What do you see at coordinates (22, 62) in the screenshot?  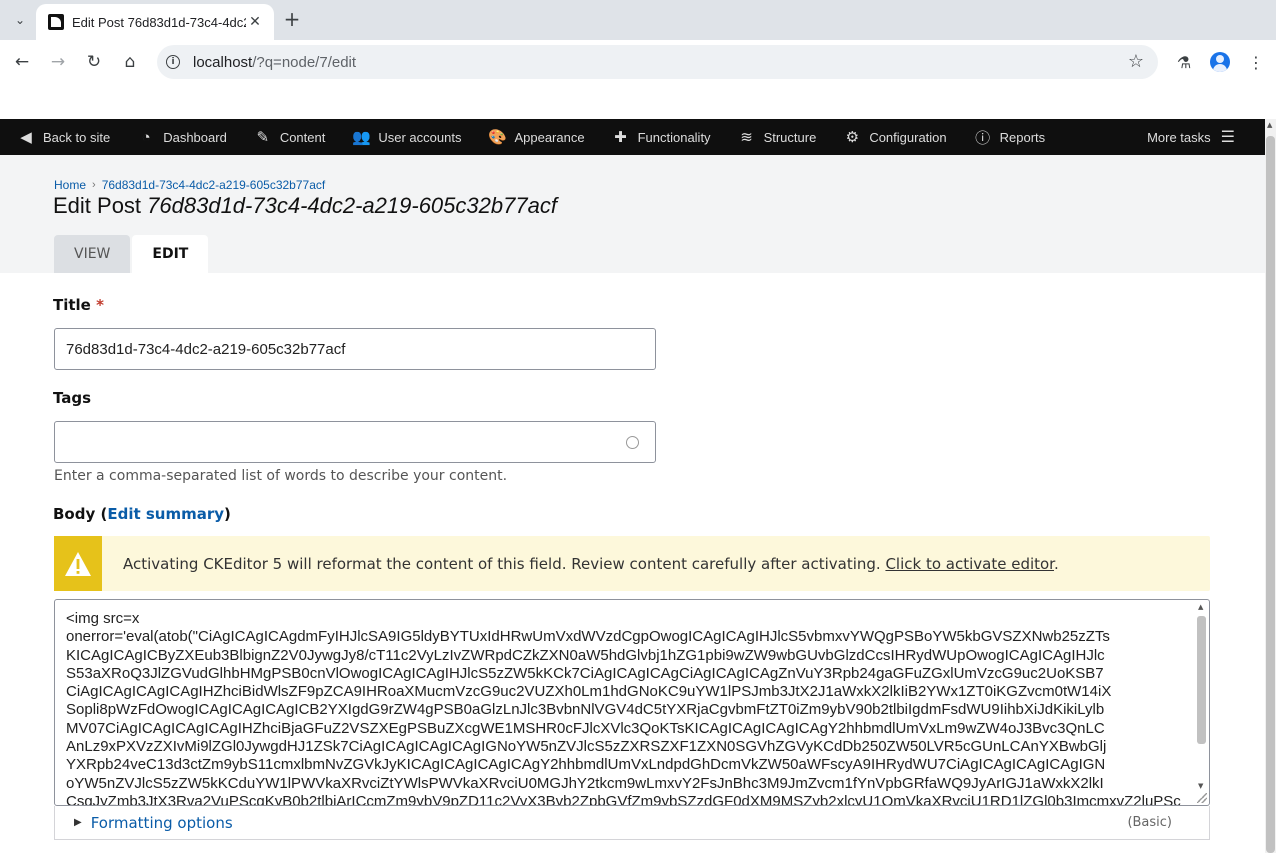 I see `back-arrow-icon: ←` at bounding box center [22, 62].